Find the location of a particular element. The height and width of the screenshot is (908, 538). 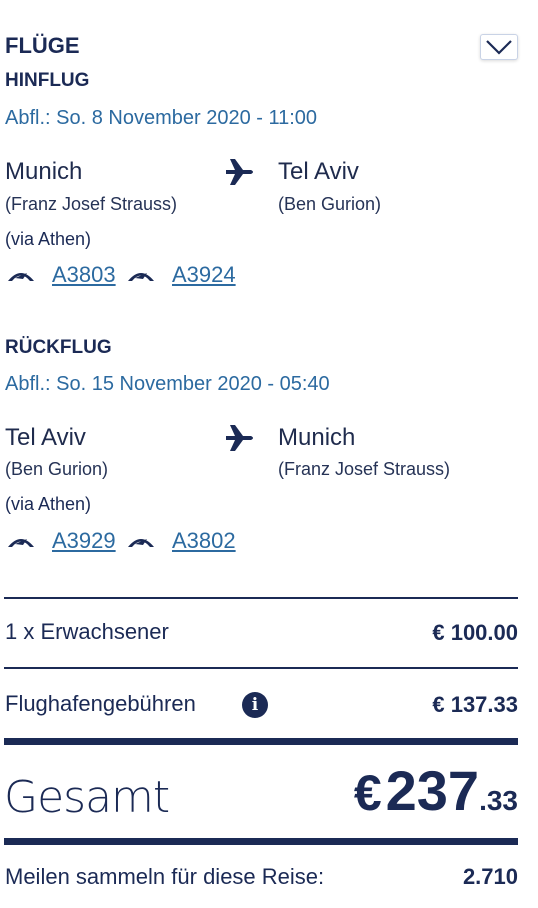

expand-button is located at coordinates (499, 47).